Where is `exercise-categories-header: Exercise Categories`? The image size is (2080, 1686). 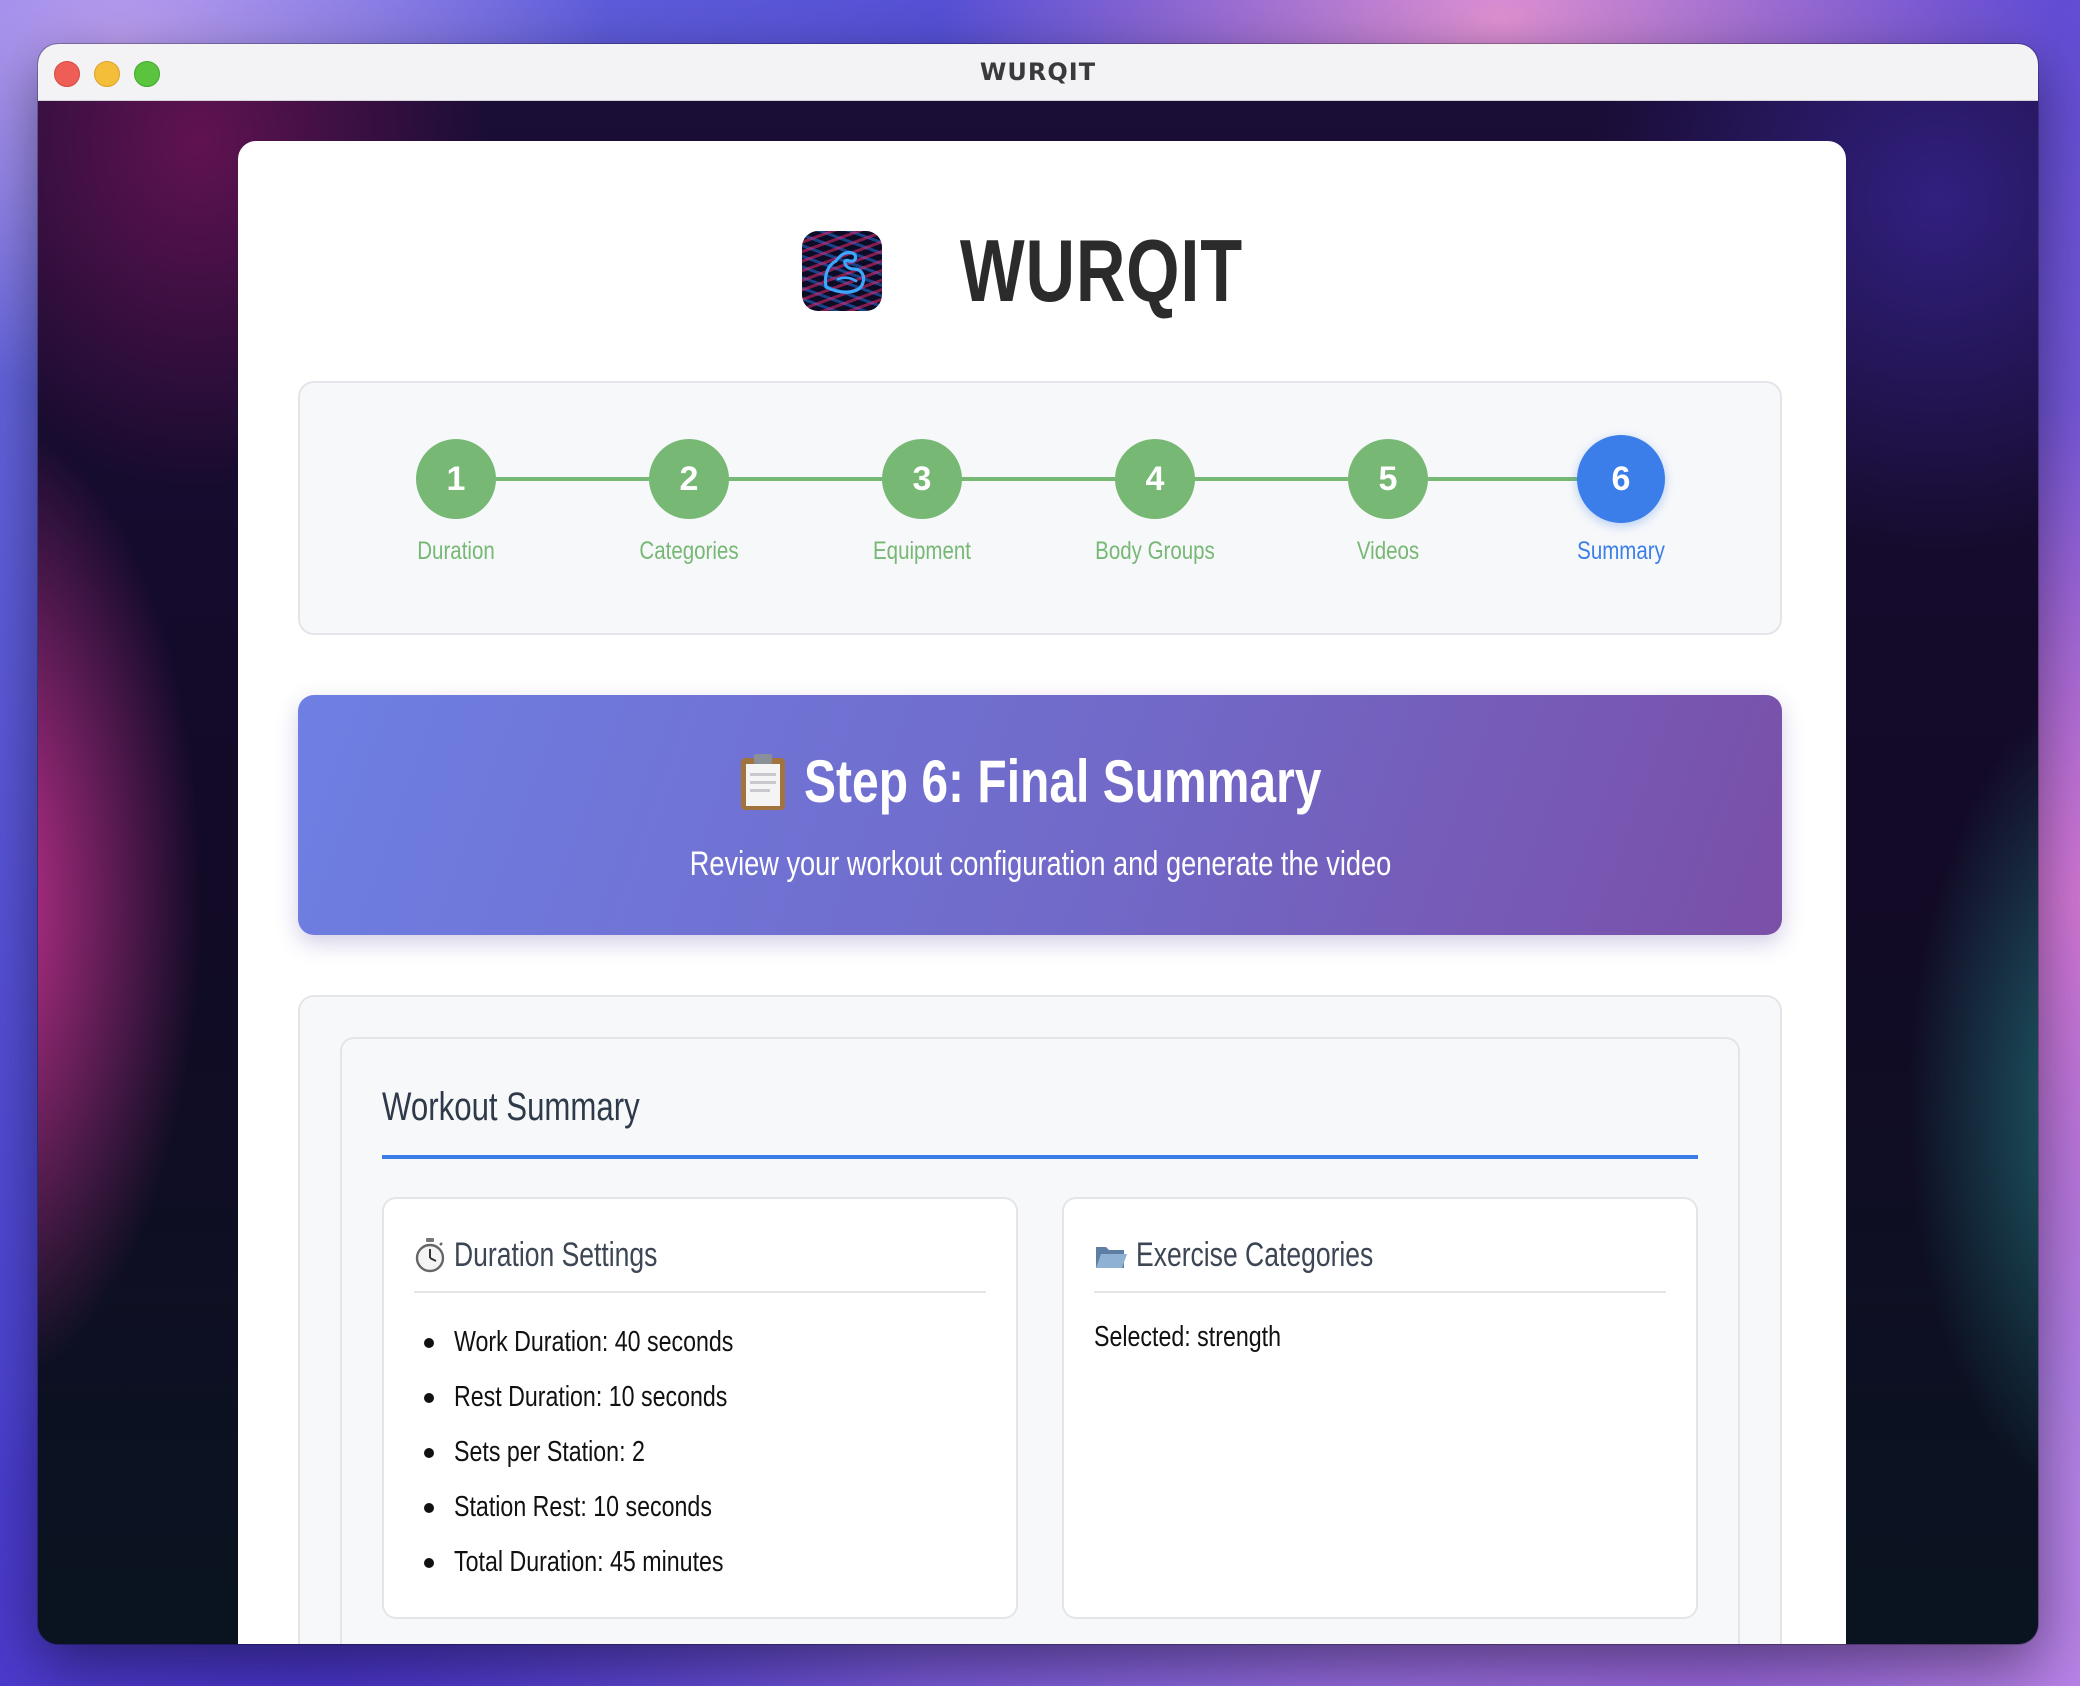
exercise-categories-header: Exercise Categories is located at coordinates (1380, 1264).